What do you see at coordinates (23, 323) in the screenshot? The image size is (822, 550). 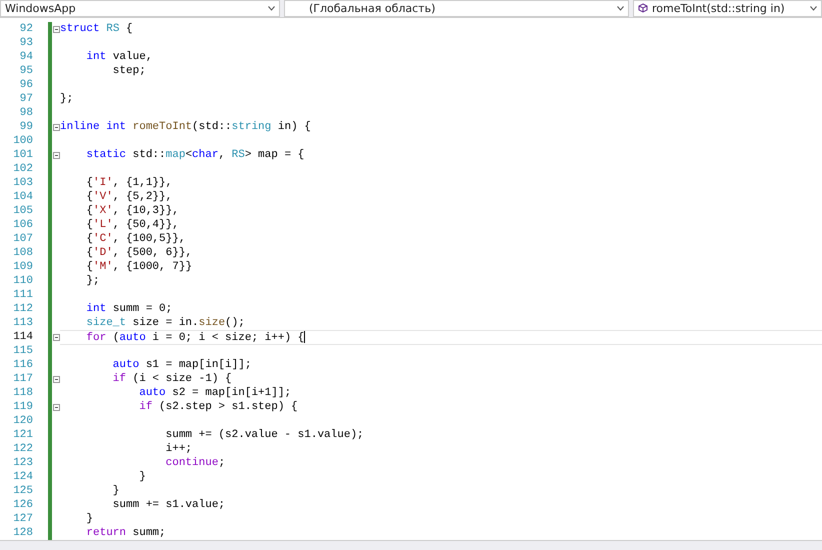 I see `line-number: 113` at bounding box center [23, 323].